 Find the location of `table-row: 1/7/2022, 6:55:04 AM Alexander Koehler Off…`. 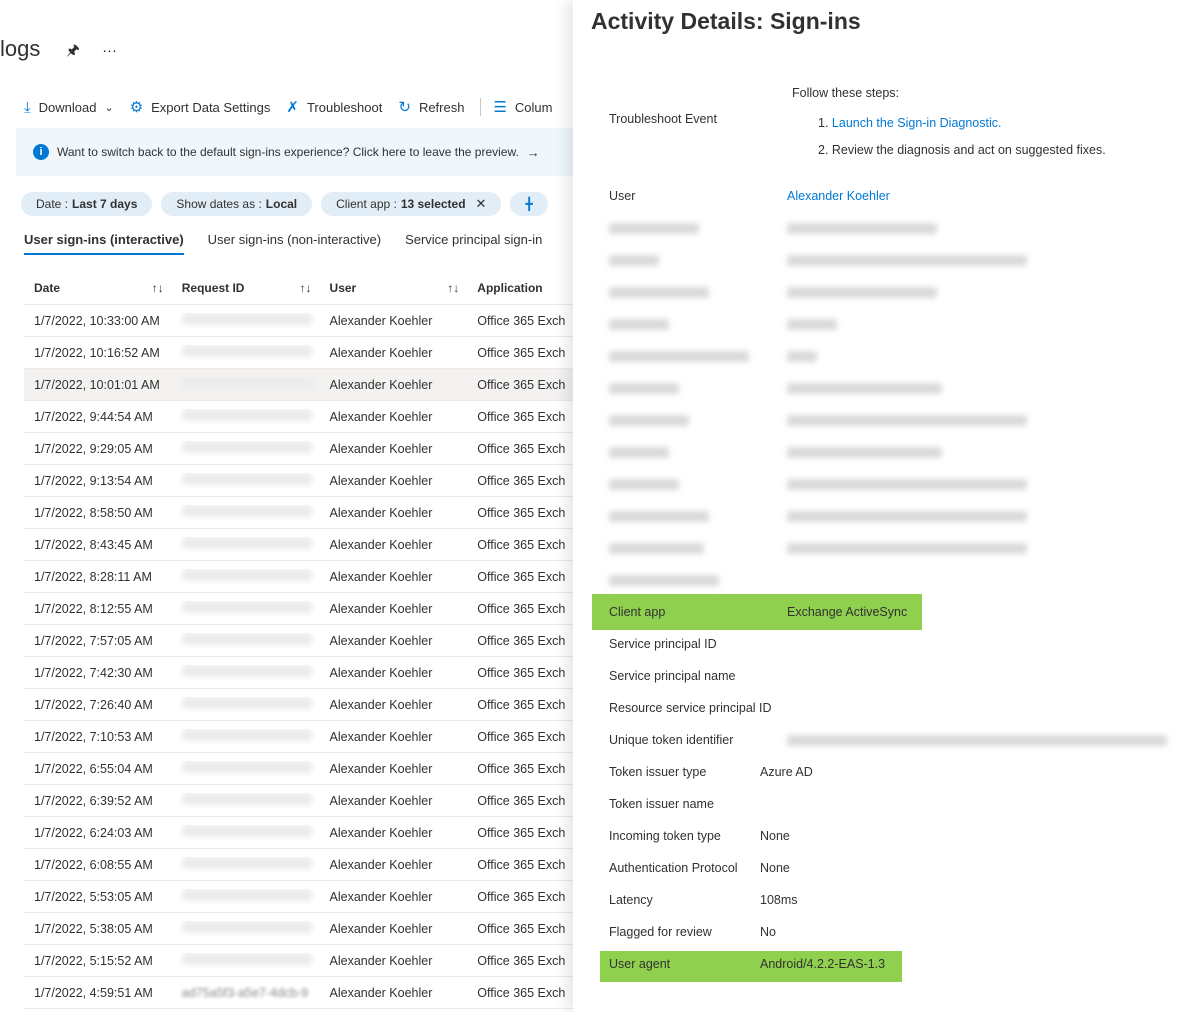

table-row: 1/7/2022, 6:55:04 AM Alexander Koehler Off… is located at coordinates (299, 769).